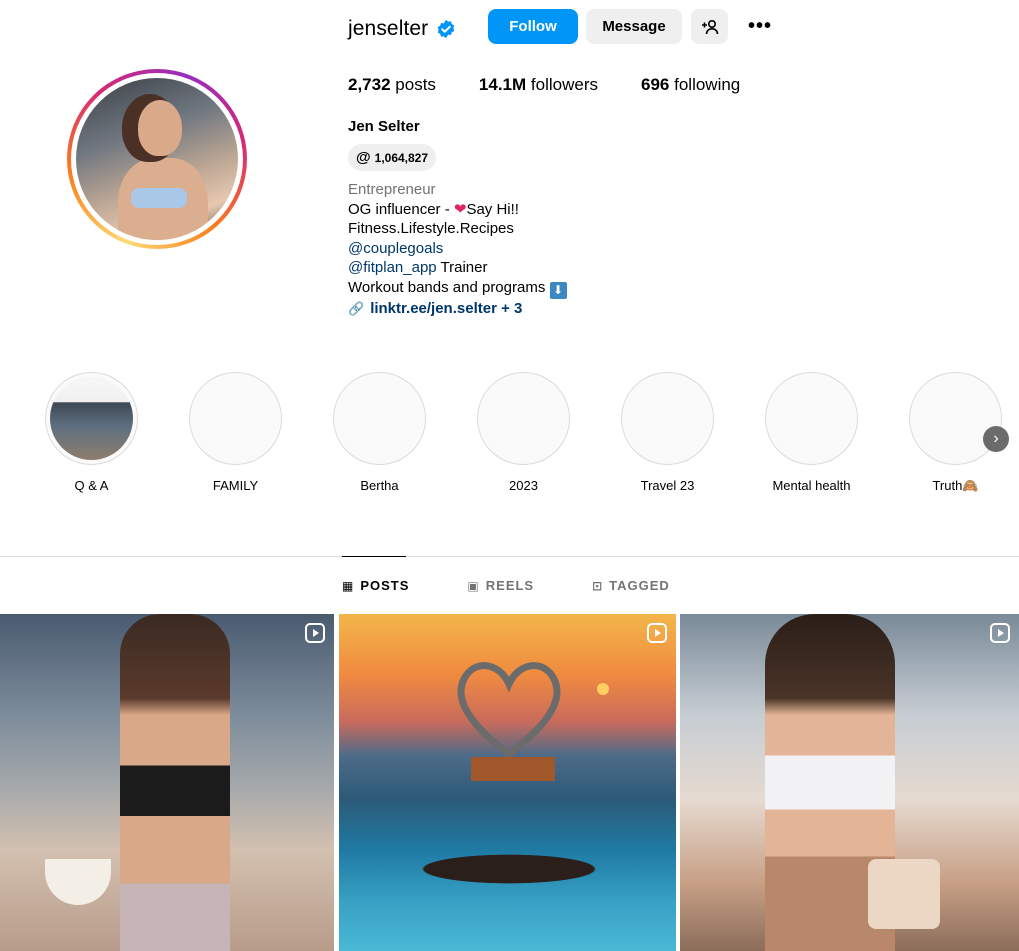  What do you see at coordinates (707, 84) in the screenshot?
I see `following-label: following` at bounding box center [707, 84].